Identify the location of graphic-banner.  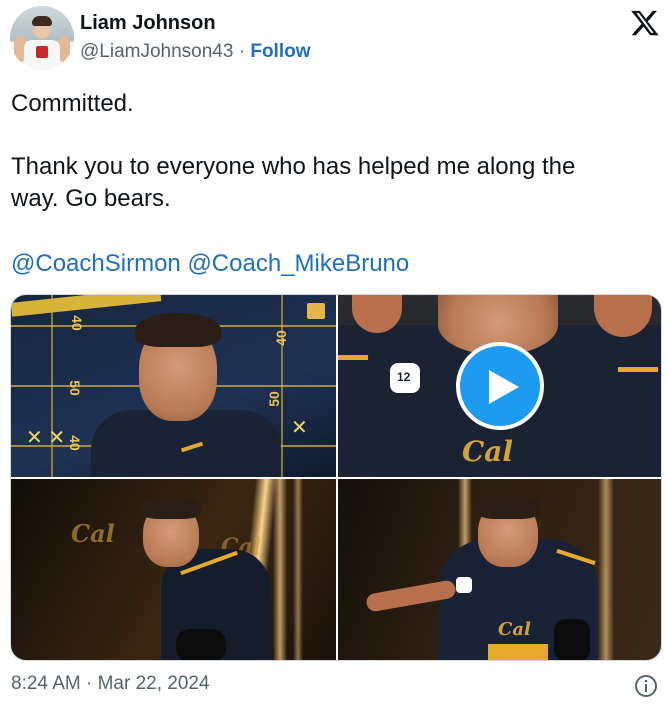
(86, 306).